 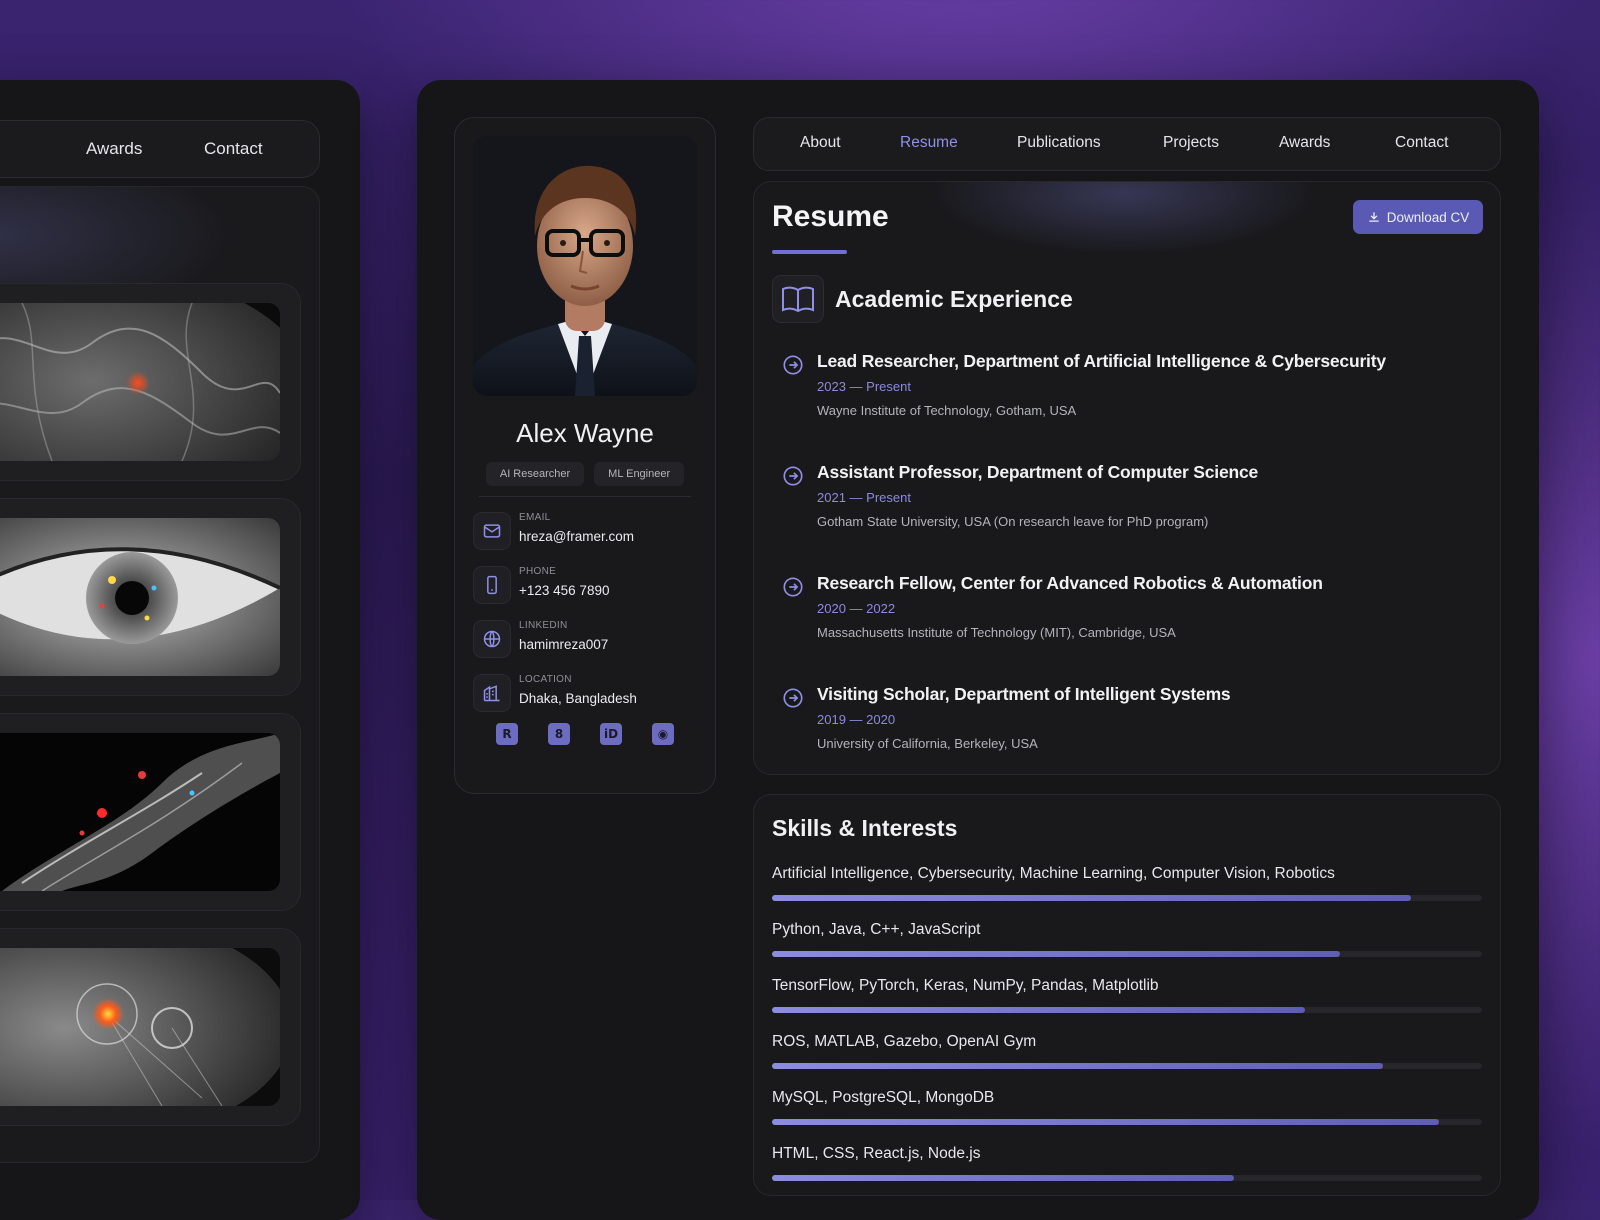 I want to click on divider, so click(x=585, y=496).